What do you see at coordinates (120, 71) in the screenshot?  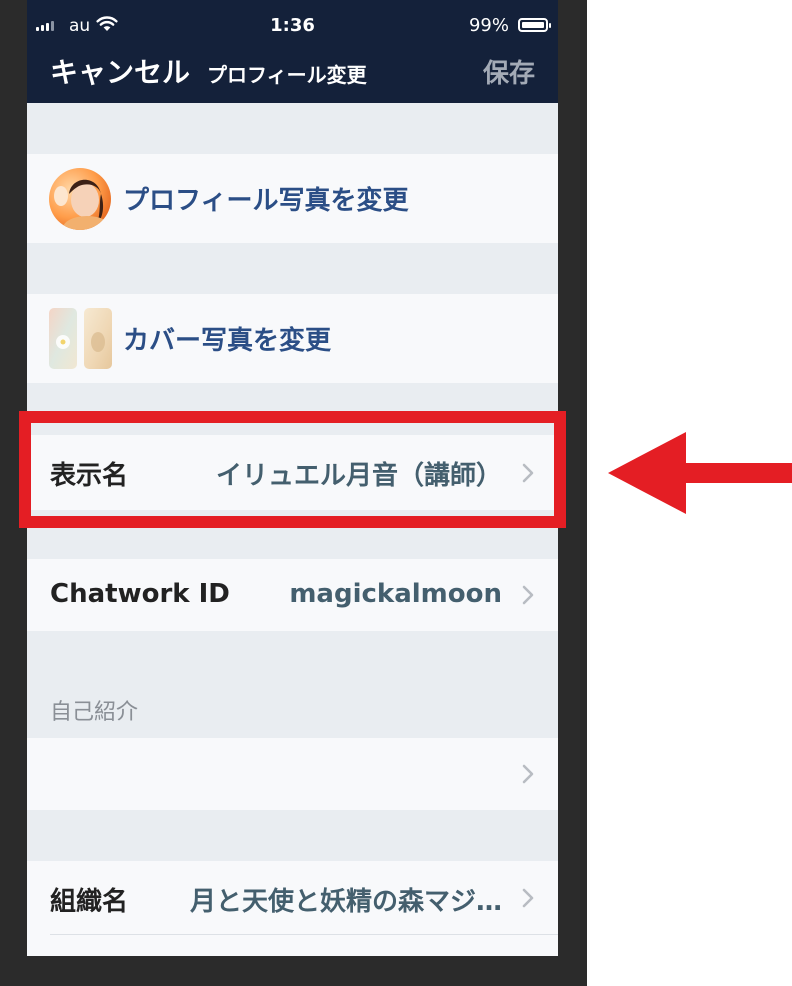 I see `cancel-button: キャンセル` at bounding box center [120, 71].